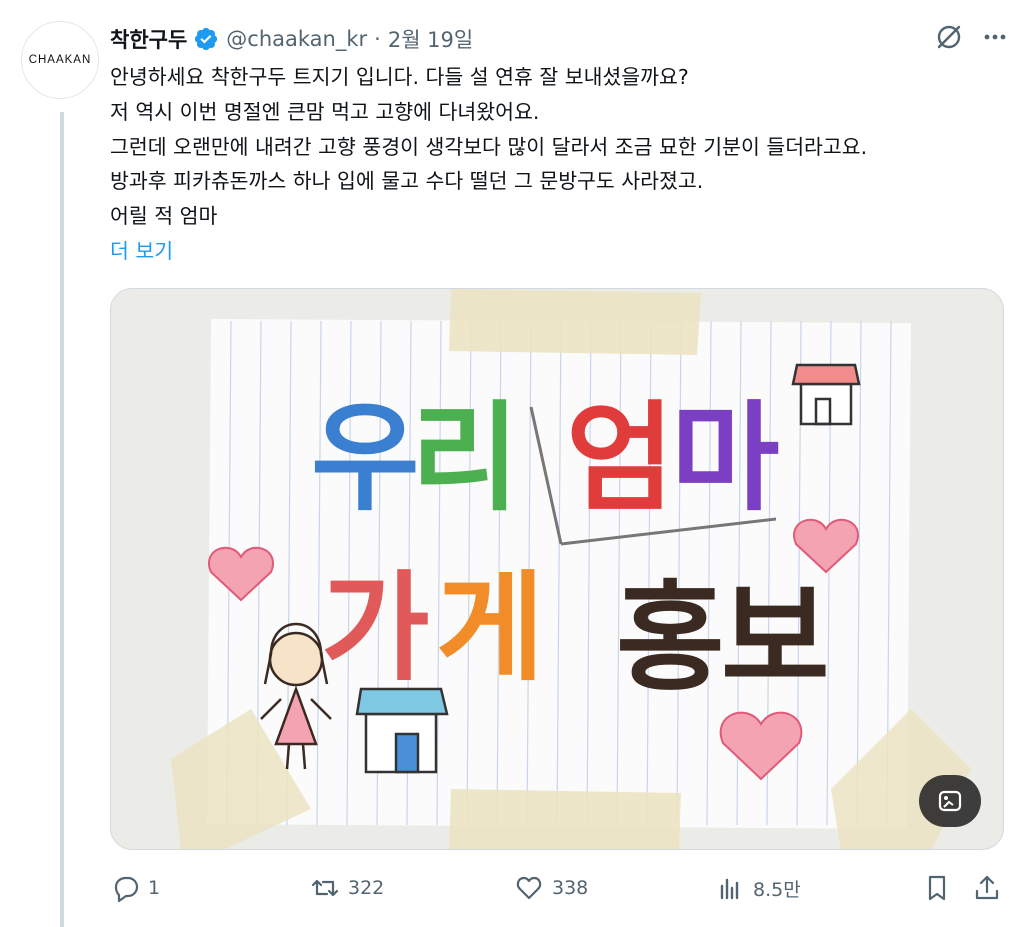  What do you see at coordinates (430, 39) in the screenshot?
I see `tweet-date: 2월 19일` at bounding box center [430, 39].